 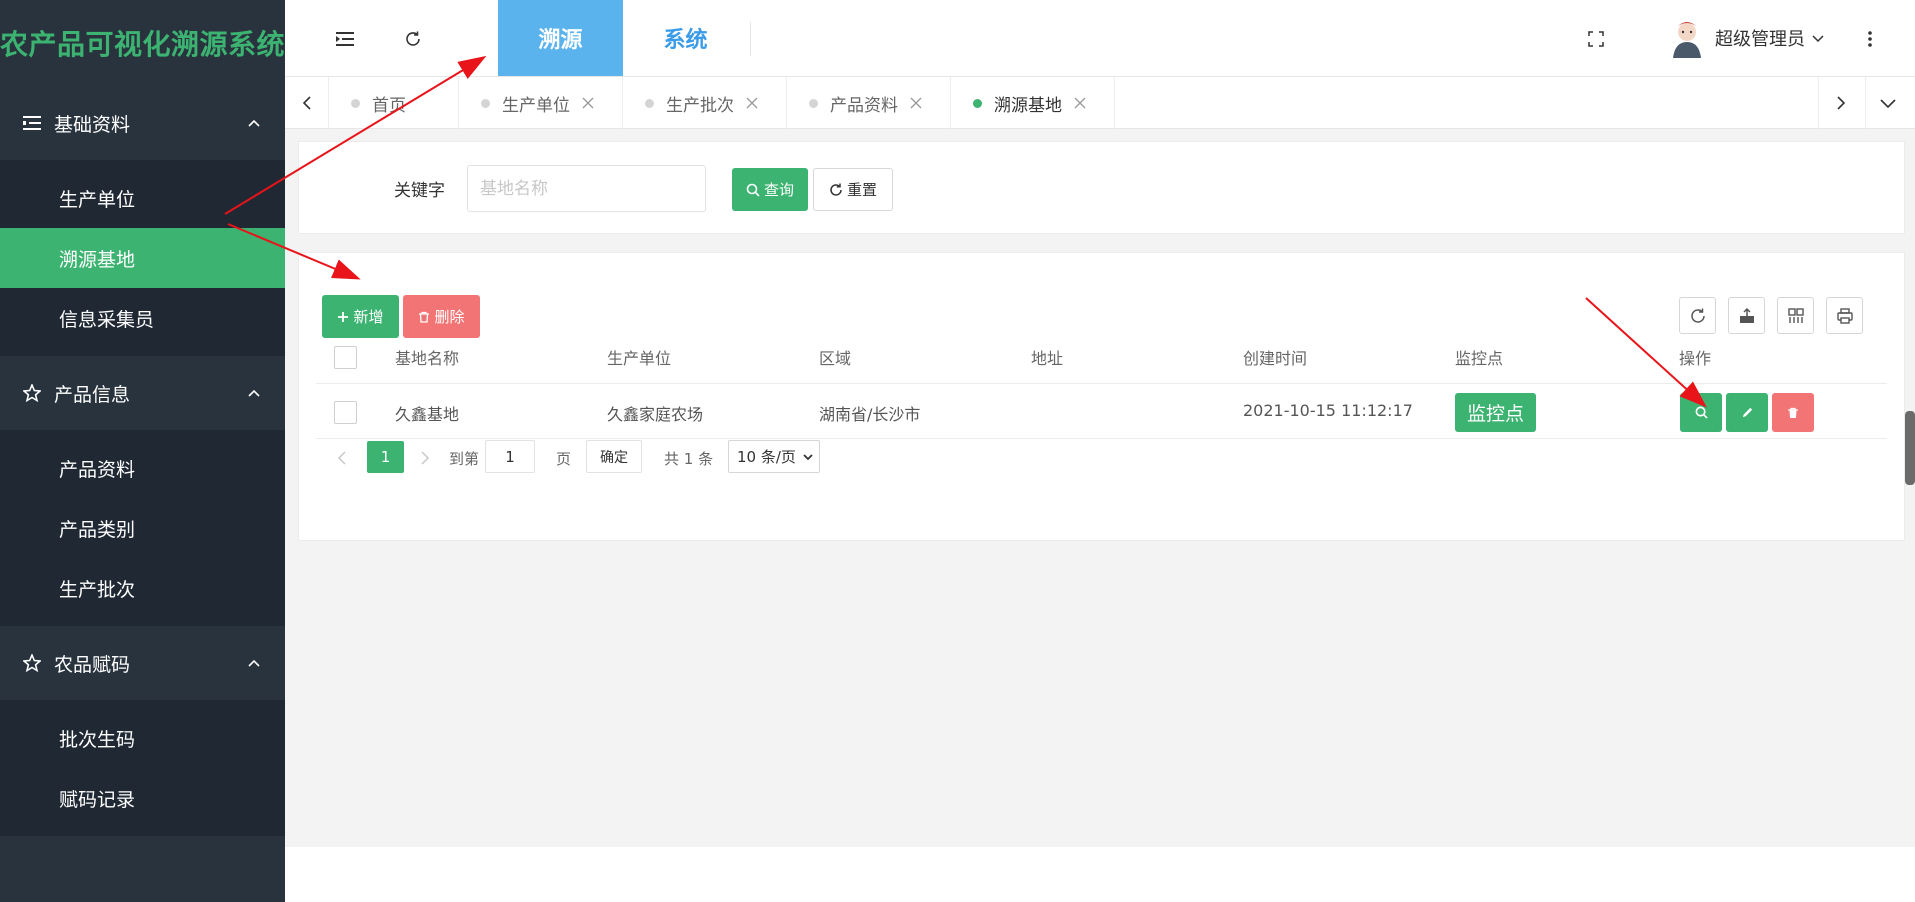 What do you see at coordinates (342, 458) in the screenshot?
I see `pager-prev-icon` at bounding box center [342, 458].